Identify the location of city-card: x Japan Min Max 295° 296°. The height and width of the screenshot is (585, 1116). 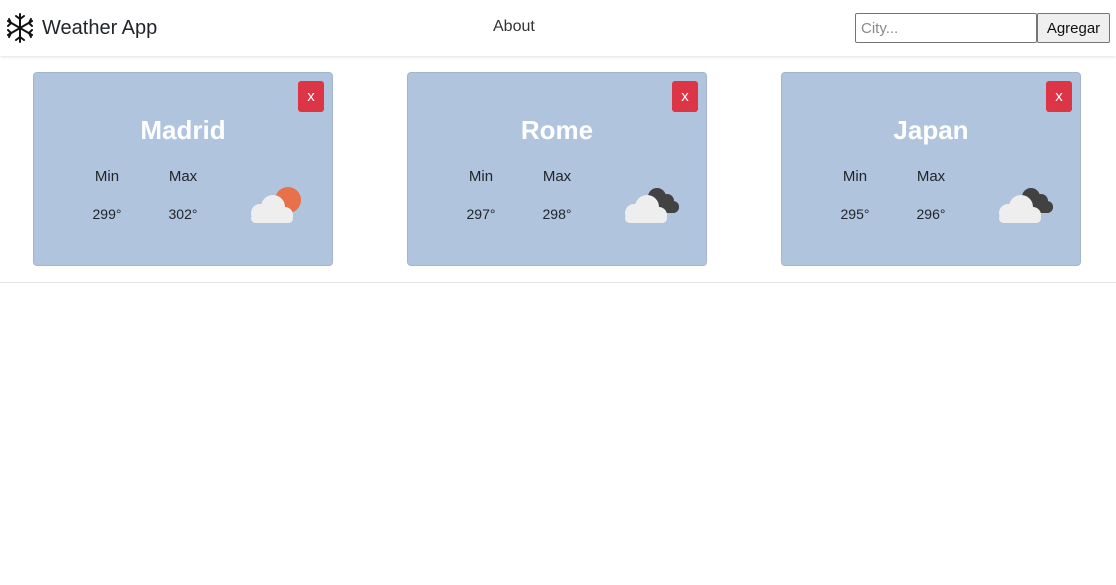
(931, 169).